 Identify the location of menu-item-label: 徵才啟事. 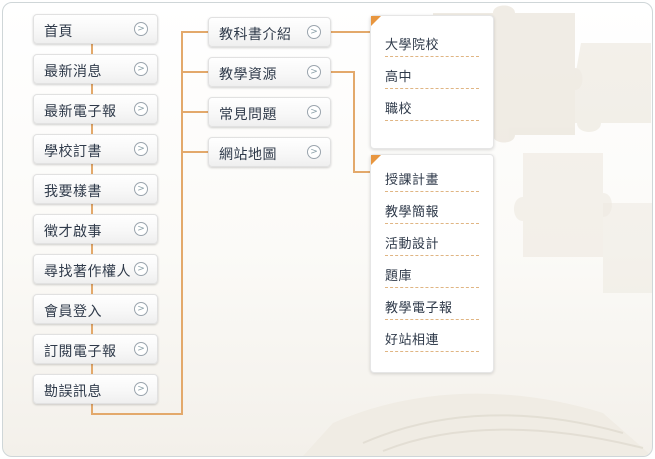
(73, 232).